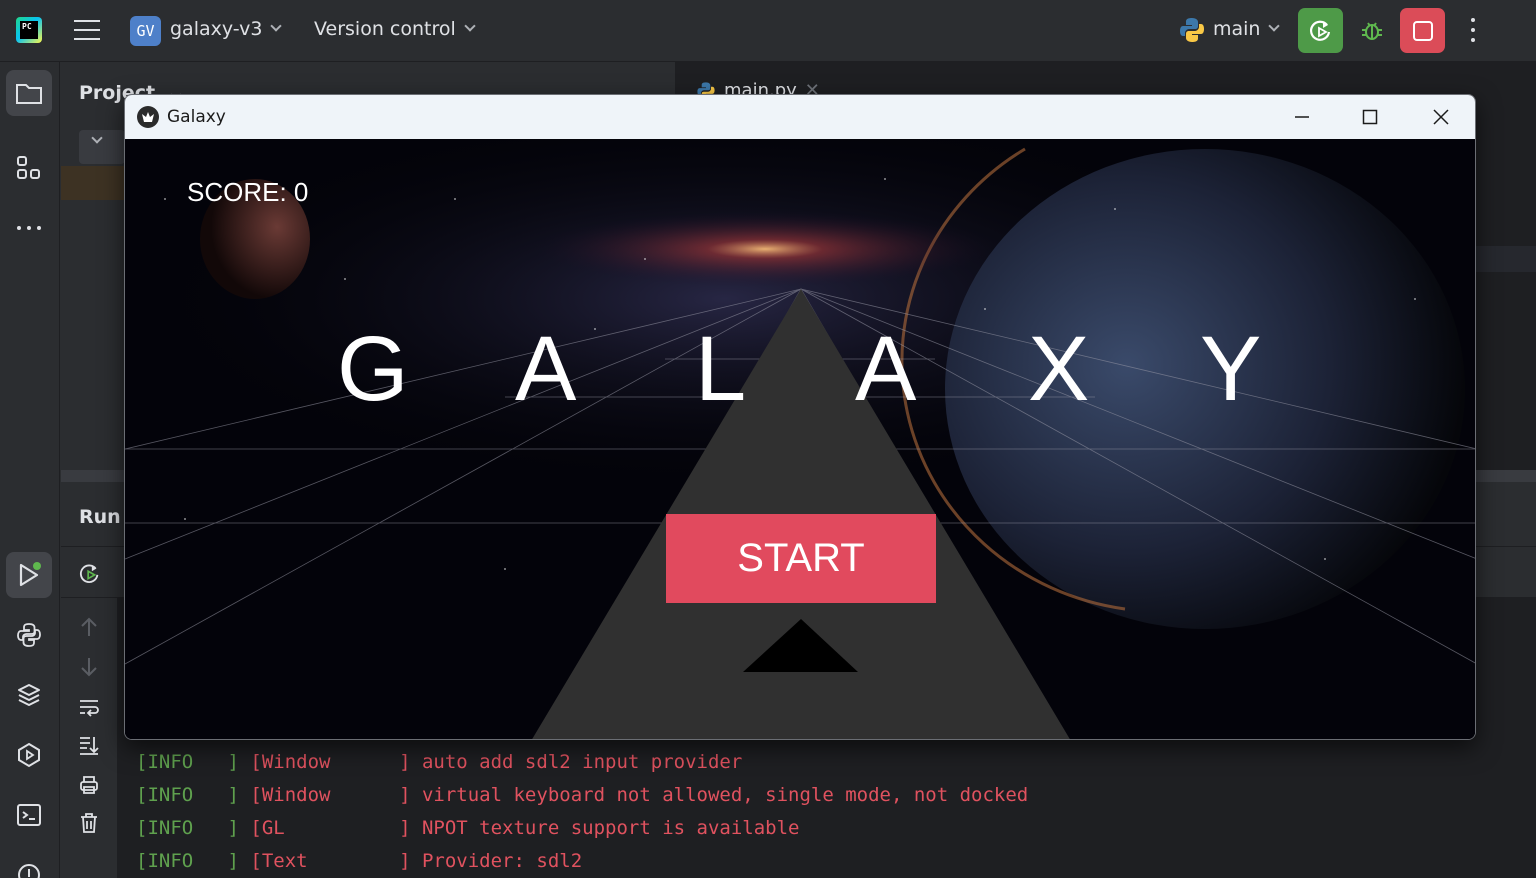  What do you see at coordinates (1473, 30) in the screenshot?
I see `more-actions-icon` at bounding box center [1473, 30].